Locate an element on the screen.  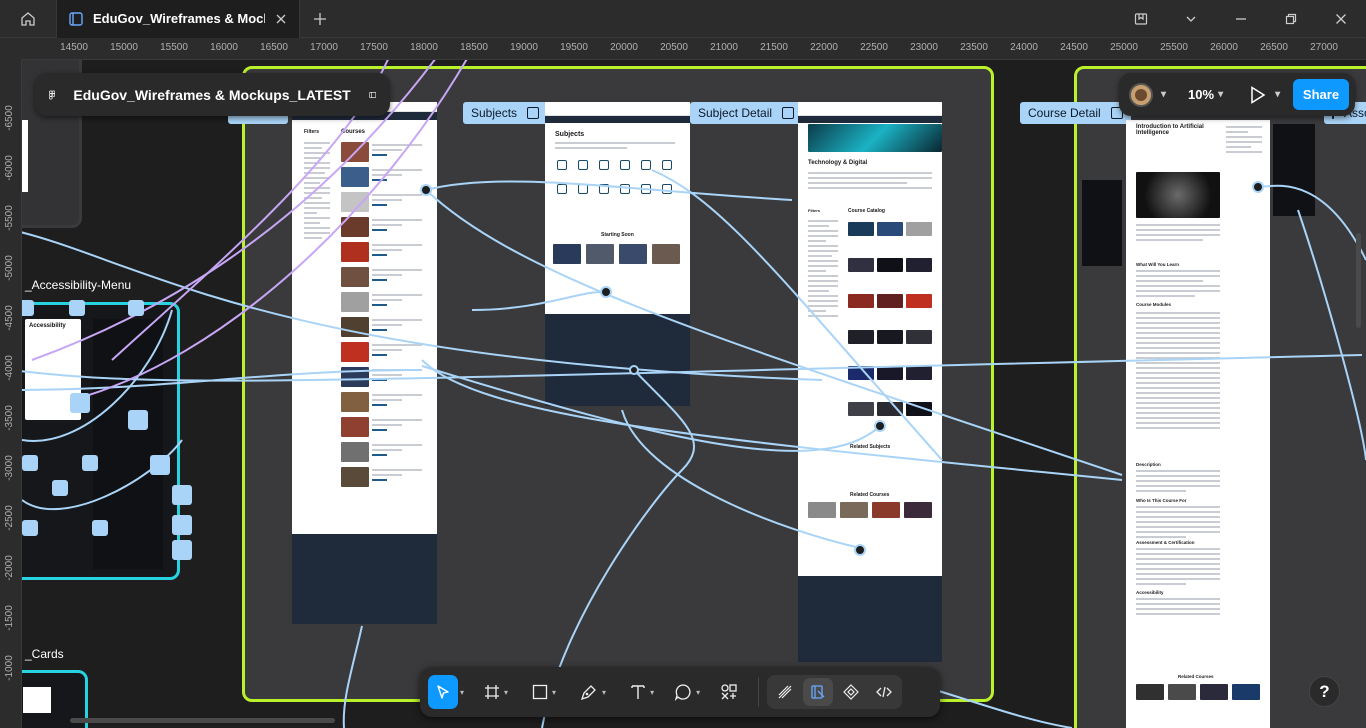
code-icon is located at coordinates (884, 692).